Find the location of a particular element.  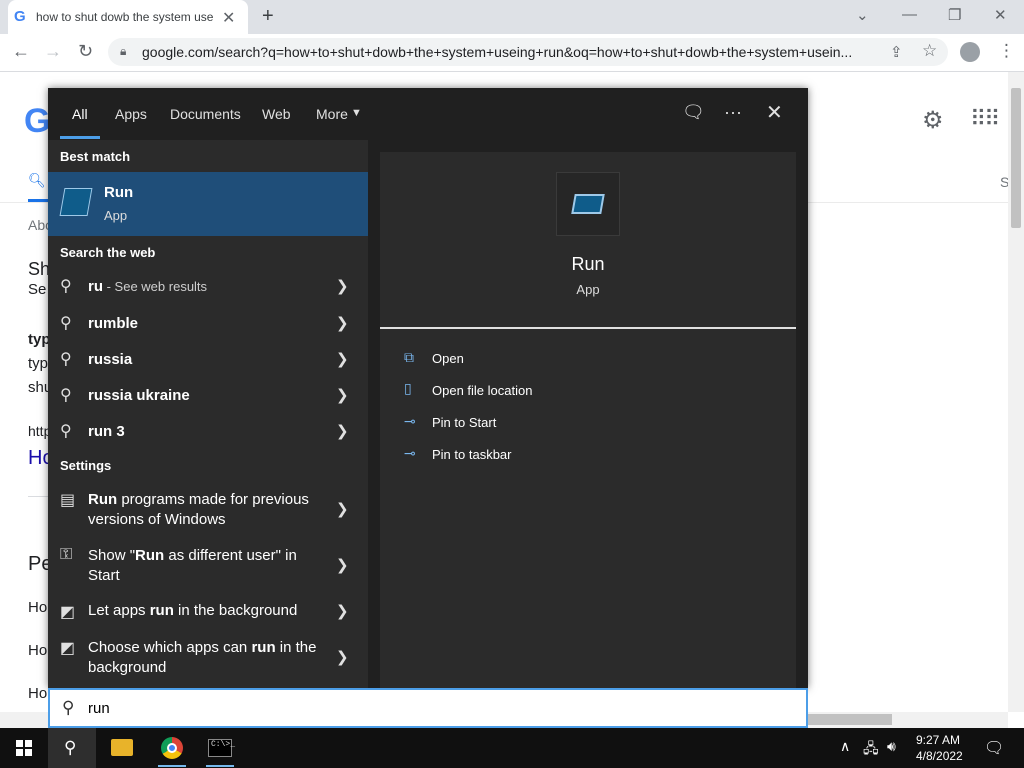

best-match-subtitle: App is located at coordinates (116, 215).